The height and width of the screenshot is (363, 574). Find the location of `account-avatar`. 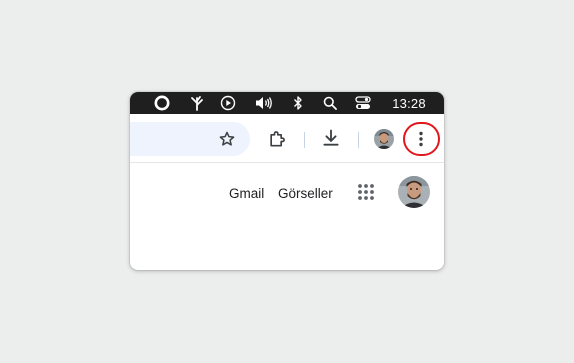

account-avatar is located at coordinates (414, 192).